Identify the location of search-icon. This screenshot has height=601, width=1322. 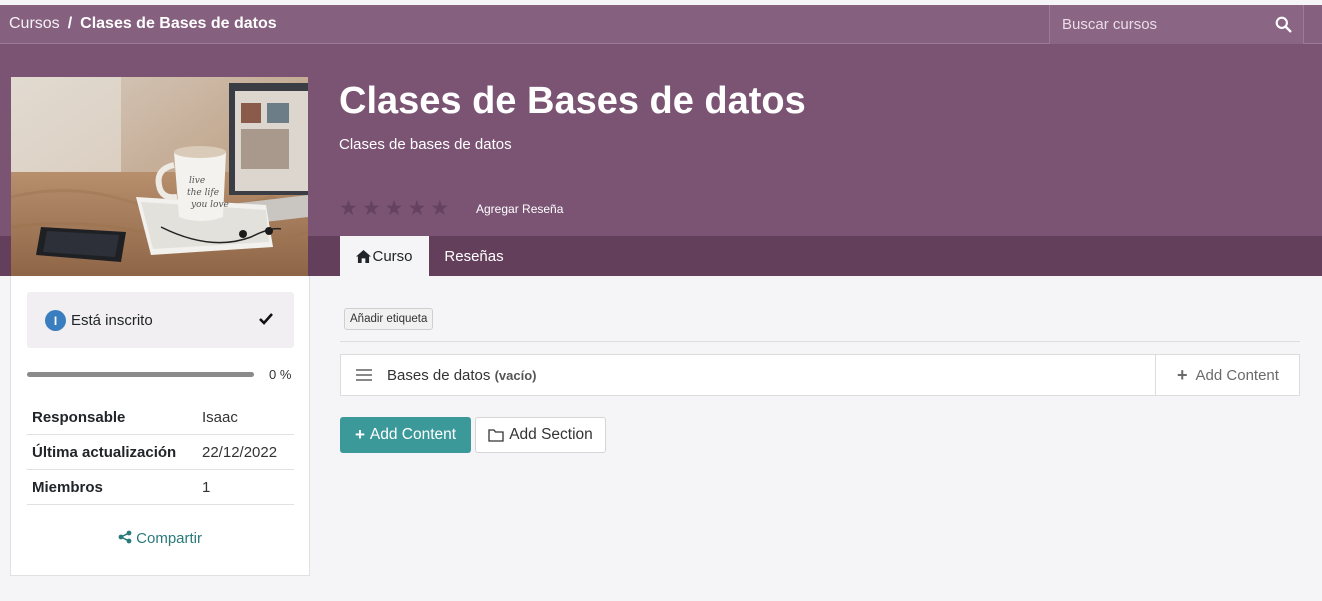
(1283, 24).